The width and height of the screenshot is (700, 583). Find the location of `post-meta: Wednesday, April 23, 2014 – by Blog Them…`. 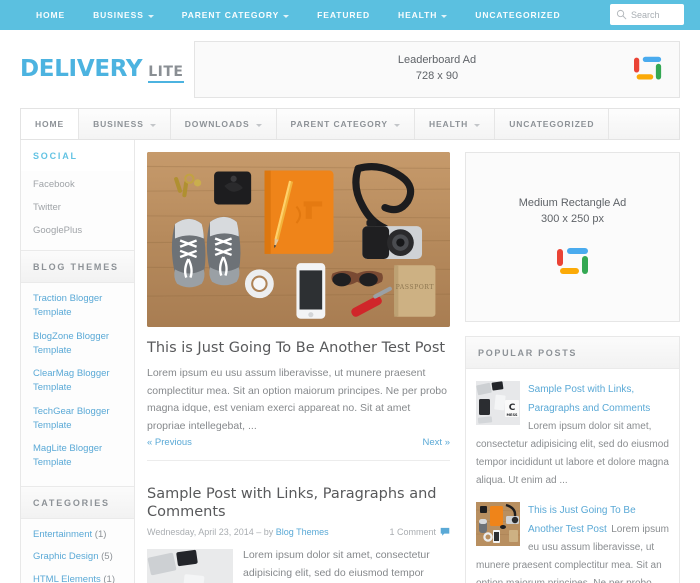

post-meta: Wednesday, April 23, 2014 – by Blog Them… is located at coordinates (298, 532).